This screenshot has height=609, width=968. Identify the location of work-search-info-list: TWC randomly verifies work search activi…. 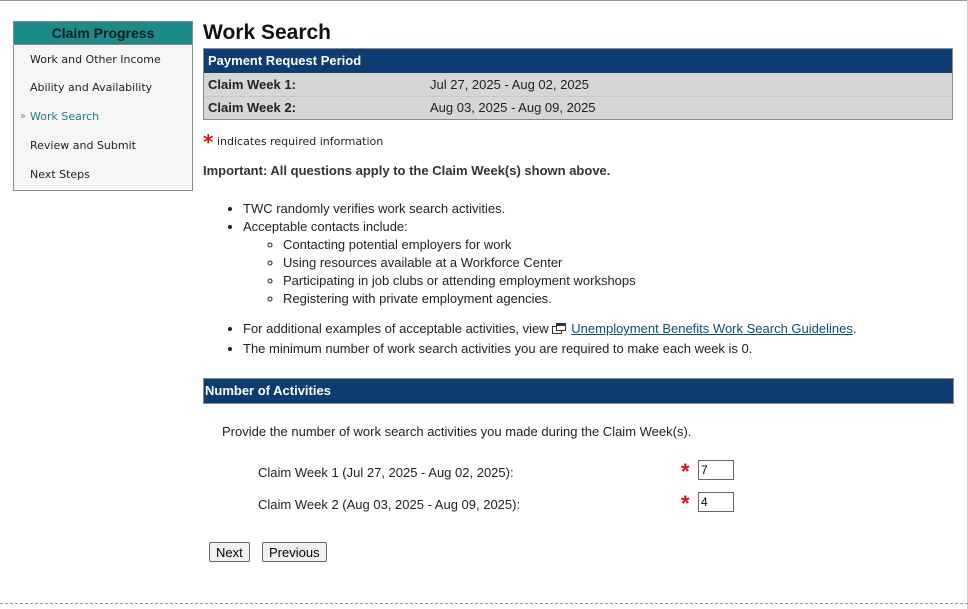
(578, 254).